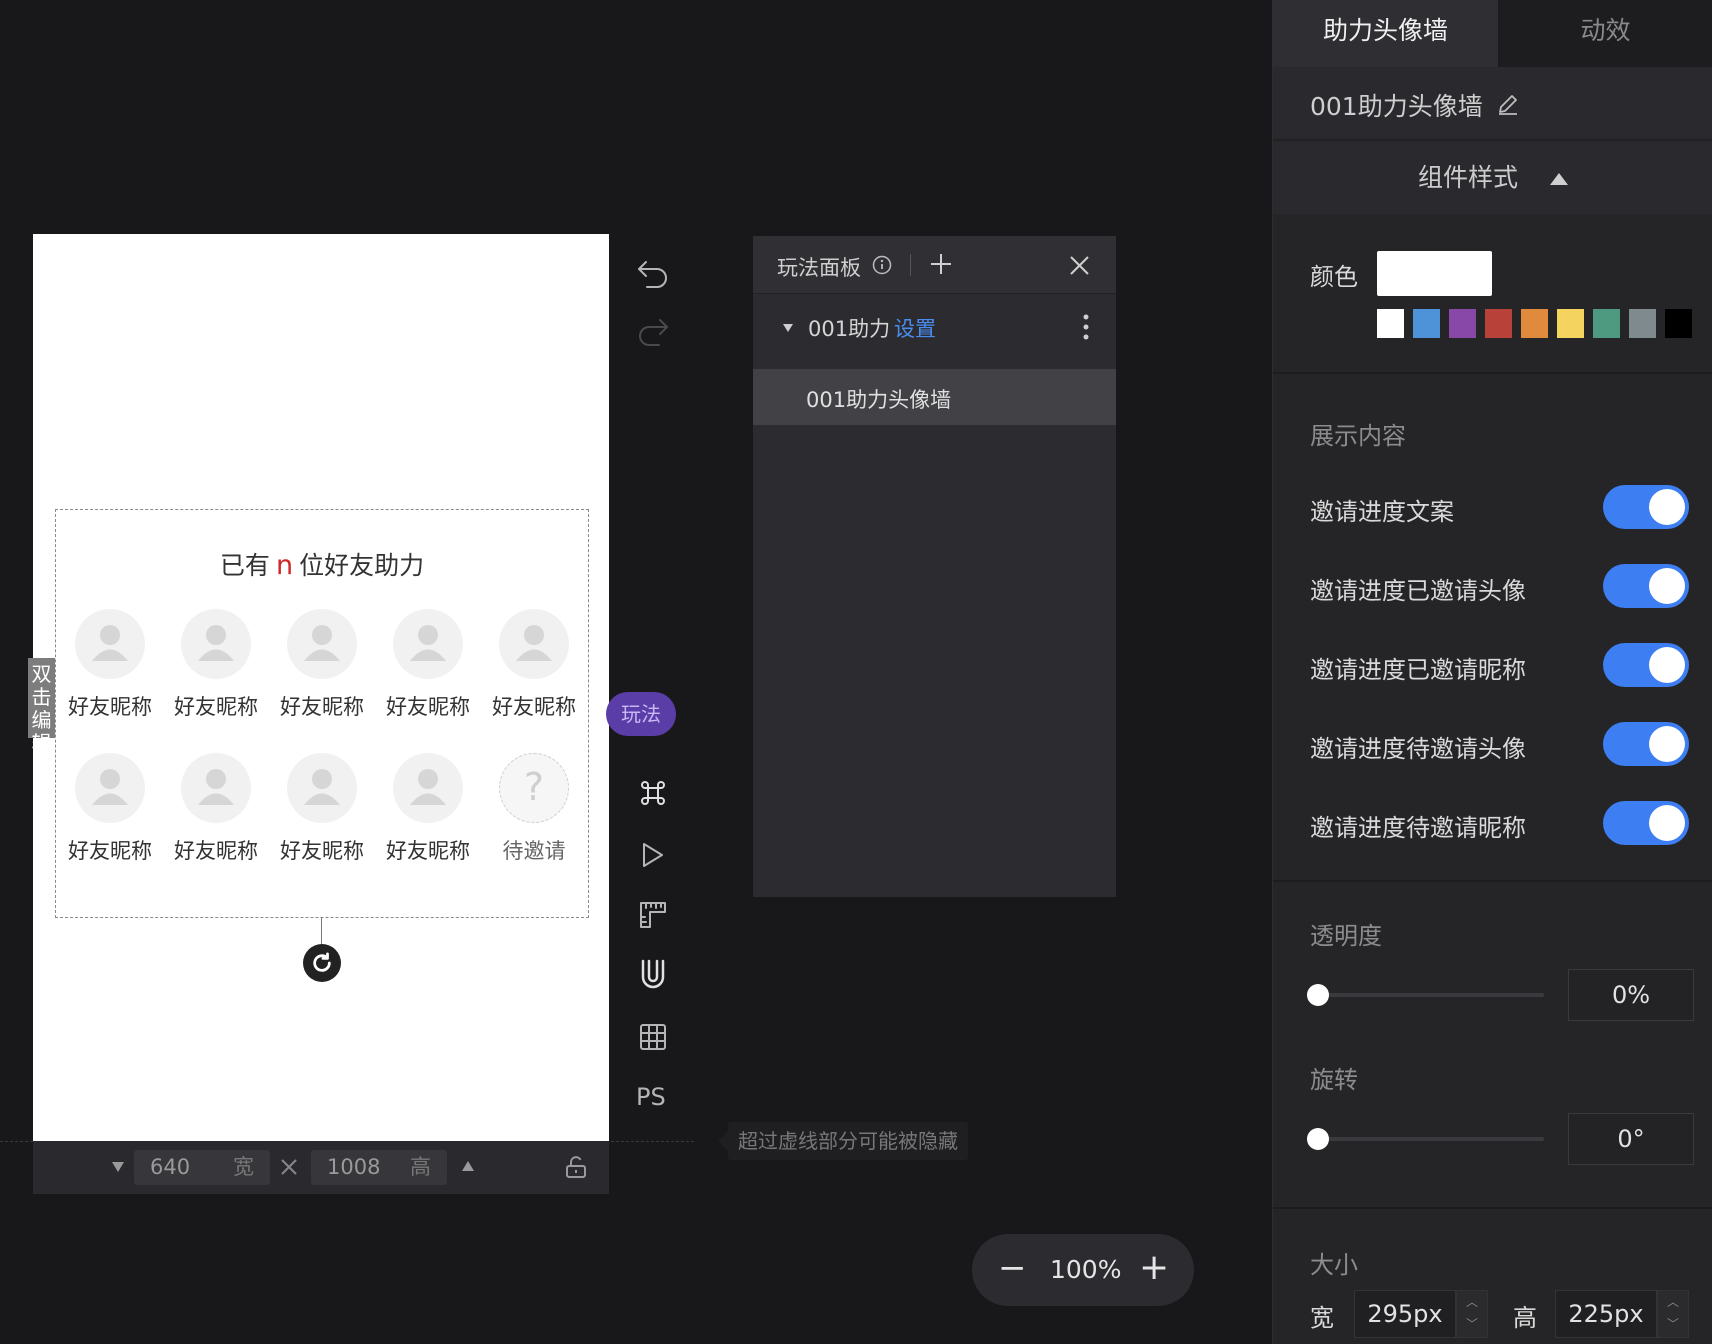  What do you see at coordinates (1154, 1268) in the screenshot?
I see `zoom-in-button: +` at bounding box center [1154, 1268].